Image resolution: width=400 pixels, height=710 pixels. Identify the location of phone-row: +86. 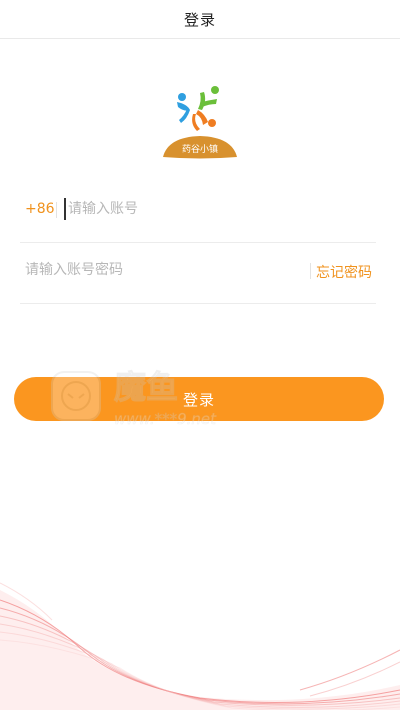
(198, 211).